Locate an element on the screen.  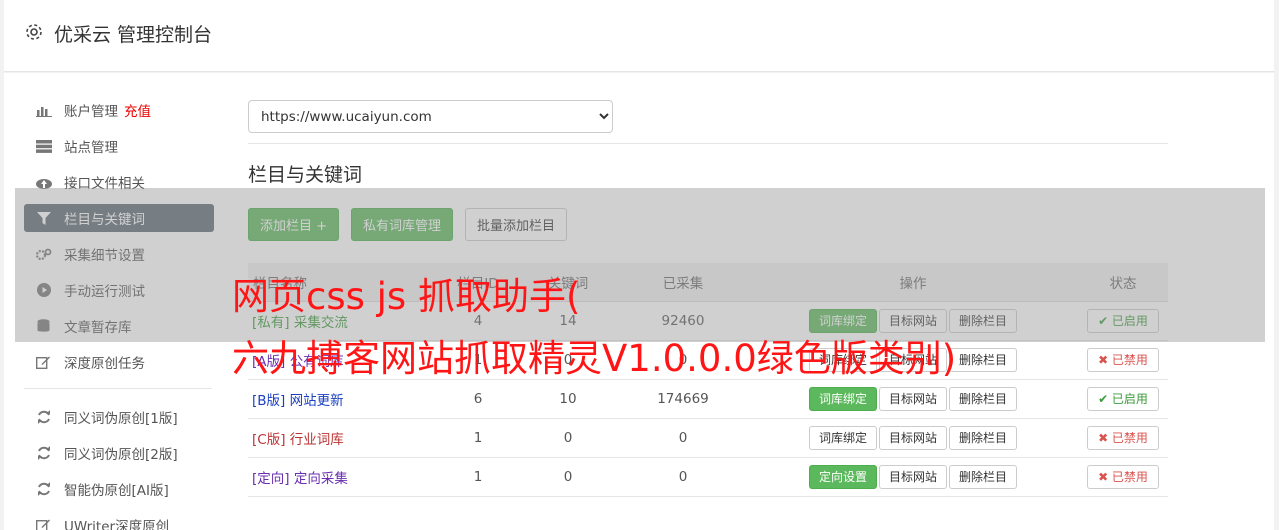
sidebar-divider is located at coordinates (118, 388).